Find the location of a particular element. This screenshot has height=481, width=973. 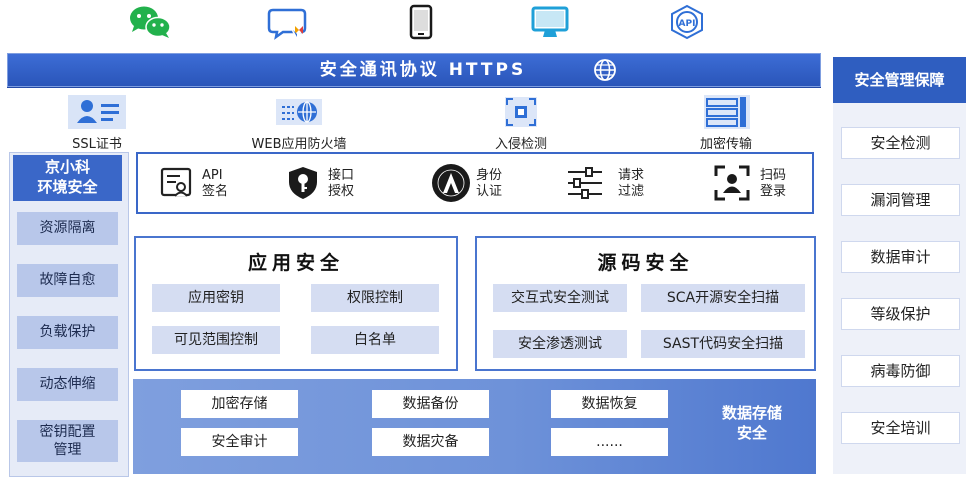

wechat-icon is located at coordinates (149, 22).